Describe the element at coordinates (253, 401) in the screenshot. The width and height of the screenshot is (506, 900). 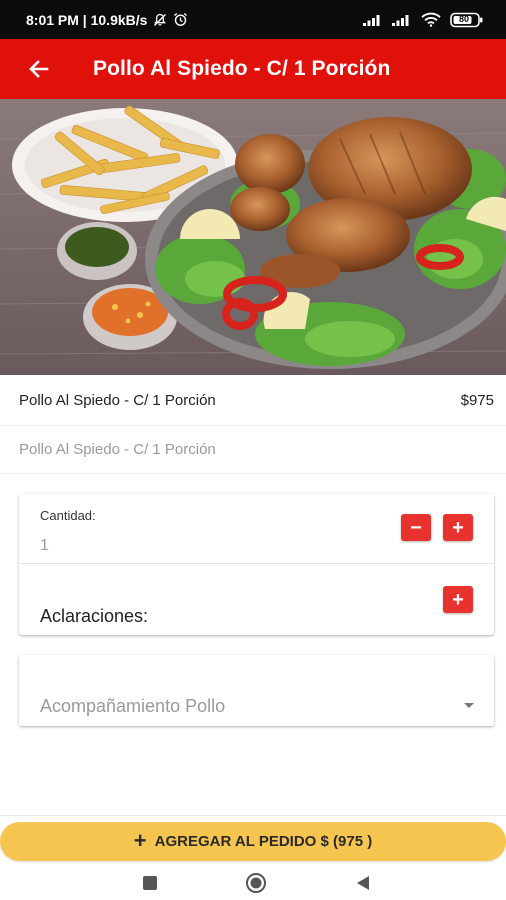
I see `product-name-row: Pollo Al Spiedo - C/ 1 Porción $975` at that location.